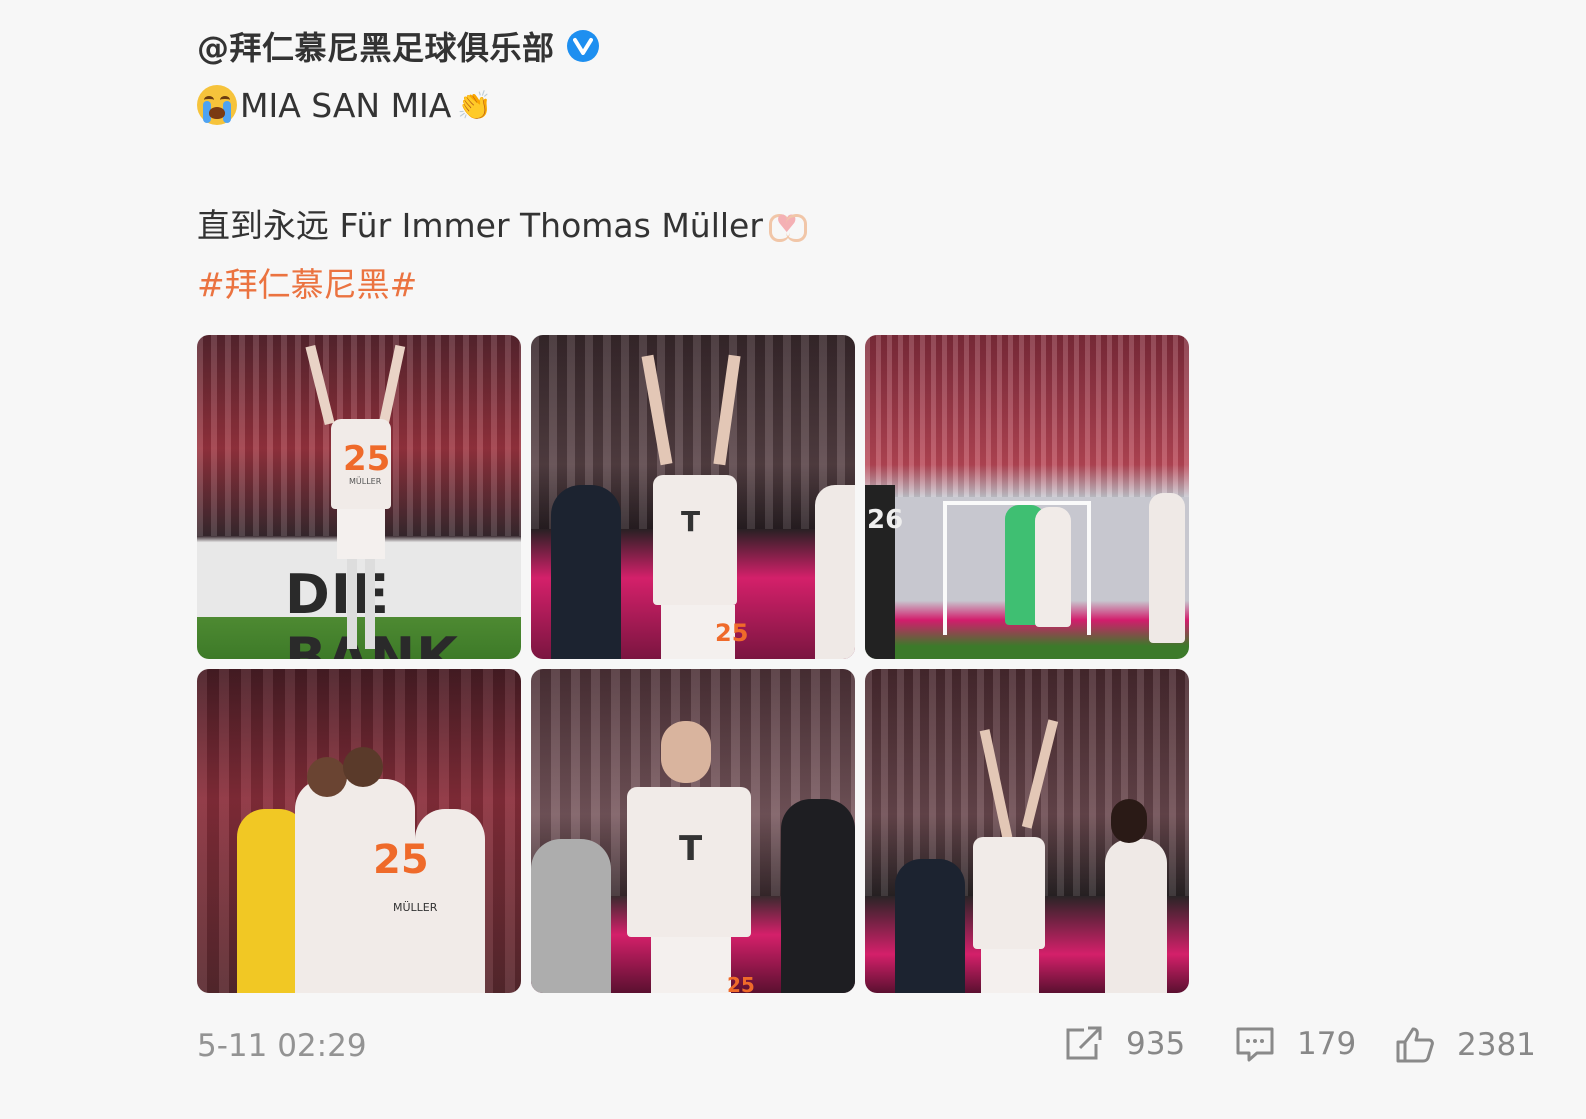 This screenshot has height=1119, width=1586. Describe the element at coordinates (480, 225) in the screenshot. I see `post-text-forever-muller: 直到永远 Für Immer Thomas Müller` at that location.